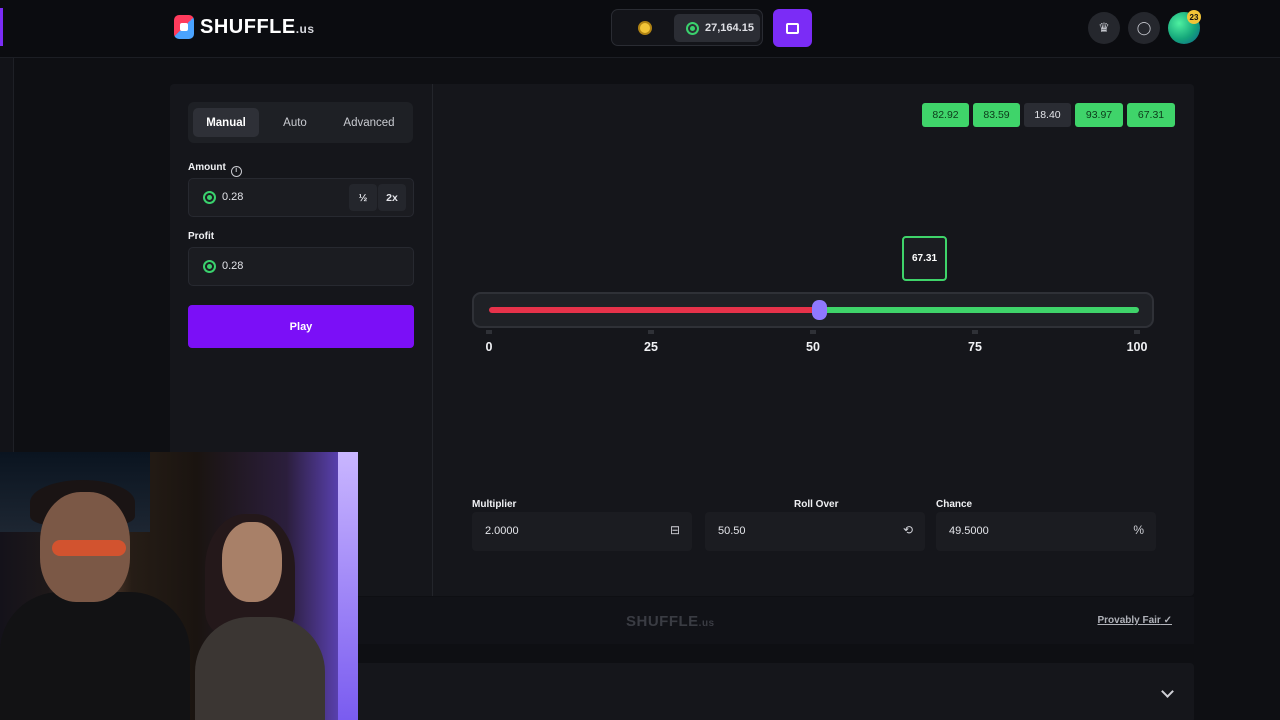 Image resolution: width=1280 pixels, height=720 pixels. I want to click on amount-value: 0.28, so click(232, 197).